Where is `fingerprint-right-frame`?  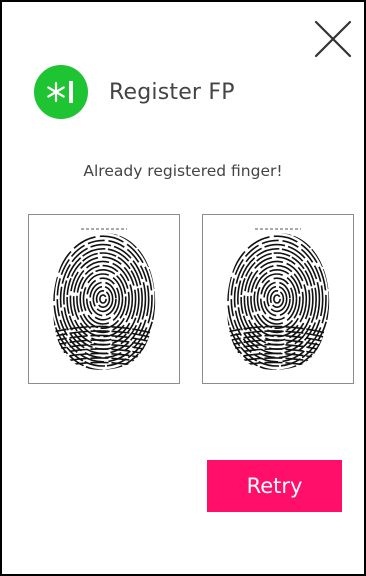
fingerprint-right-frame is located at coordinates (278, 299).